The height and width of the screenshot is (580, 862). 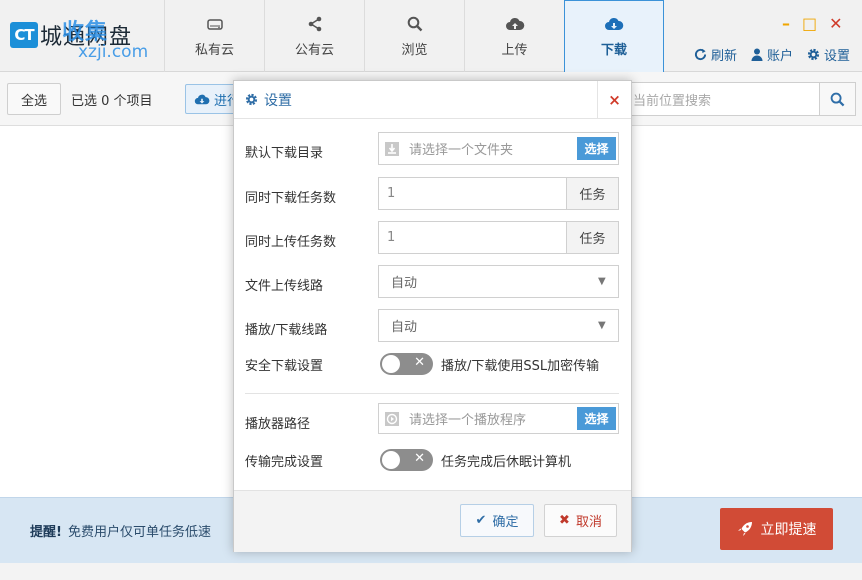 What do you see at coordinates (614, 36) in the screenshot?
I see `tab-download: 下载` at bounding box center [614, 36].